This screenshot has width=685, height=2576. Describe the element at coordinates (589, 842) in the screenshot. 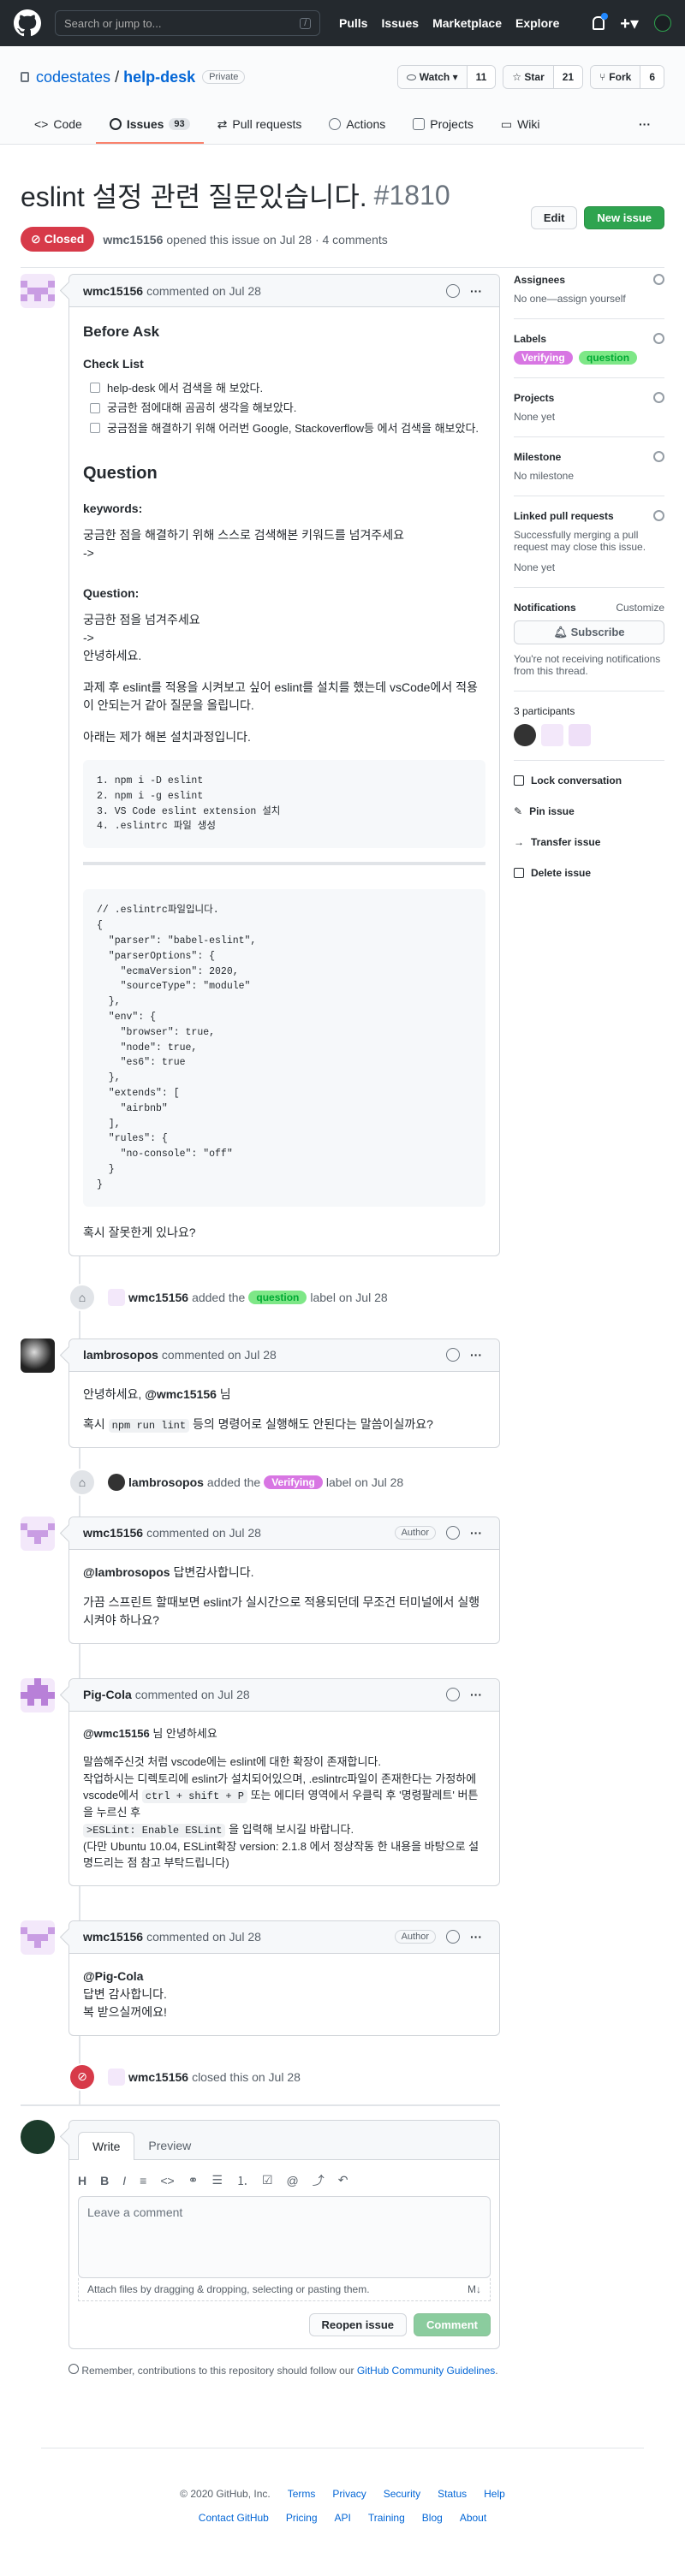

I see `transfer-issue-button: → Transfer issue` at that location.